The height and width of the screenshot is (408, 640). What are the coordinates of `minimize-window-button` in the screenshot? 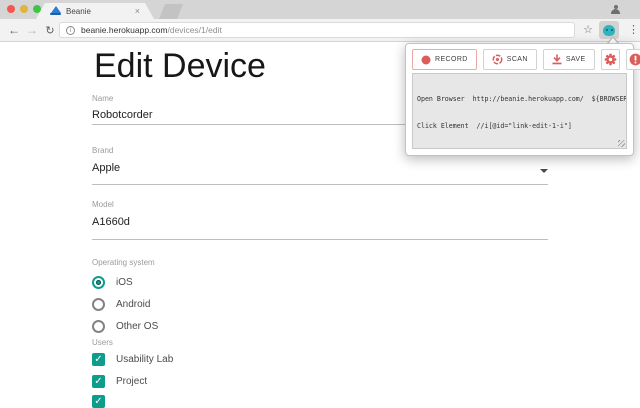 It's located at (24, 9).